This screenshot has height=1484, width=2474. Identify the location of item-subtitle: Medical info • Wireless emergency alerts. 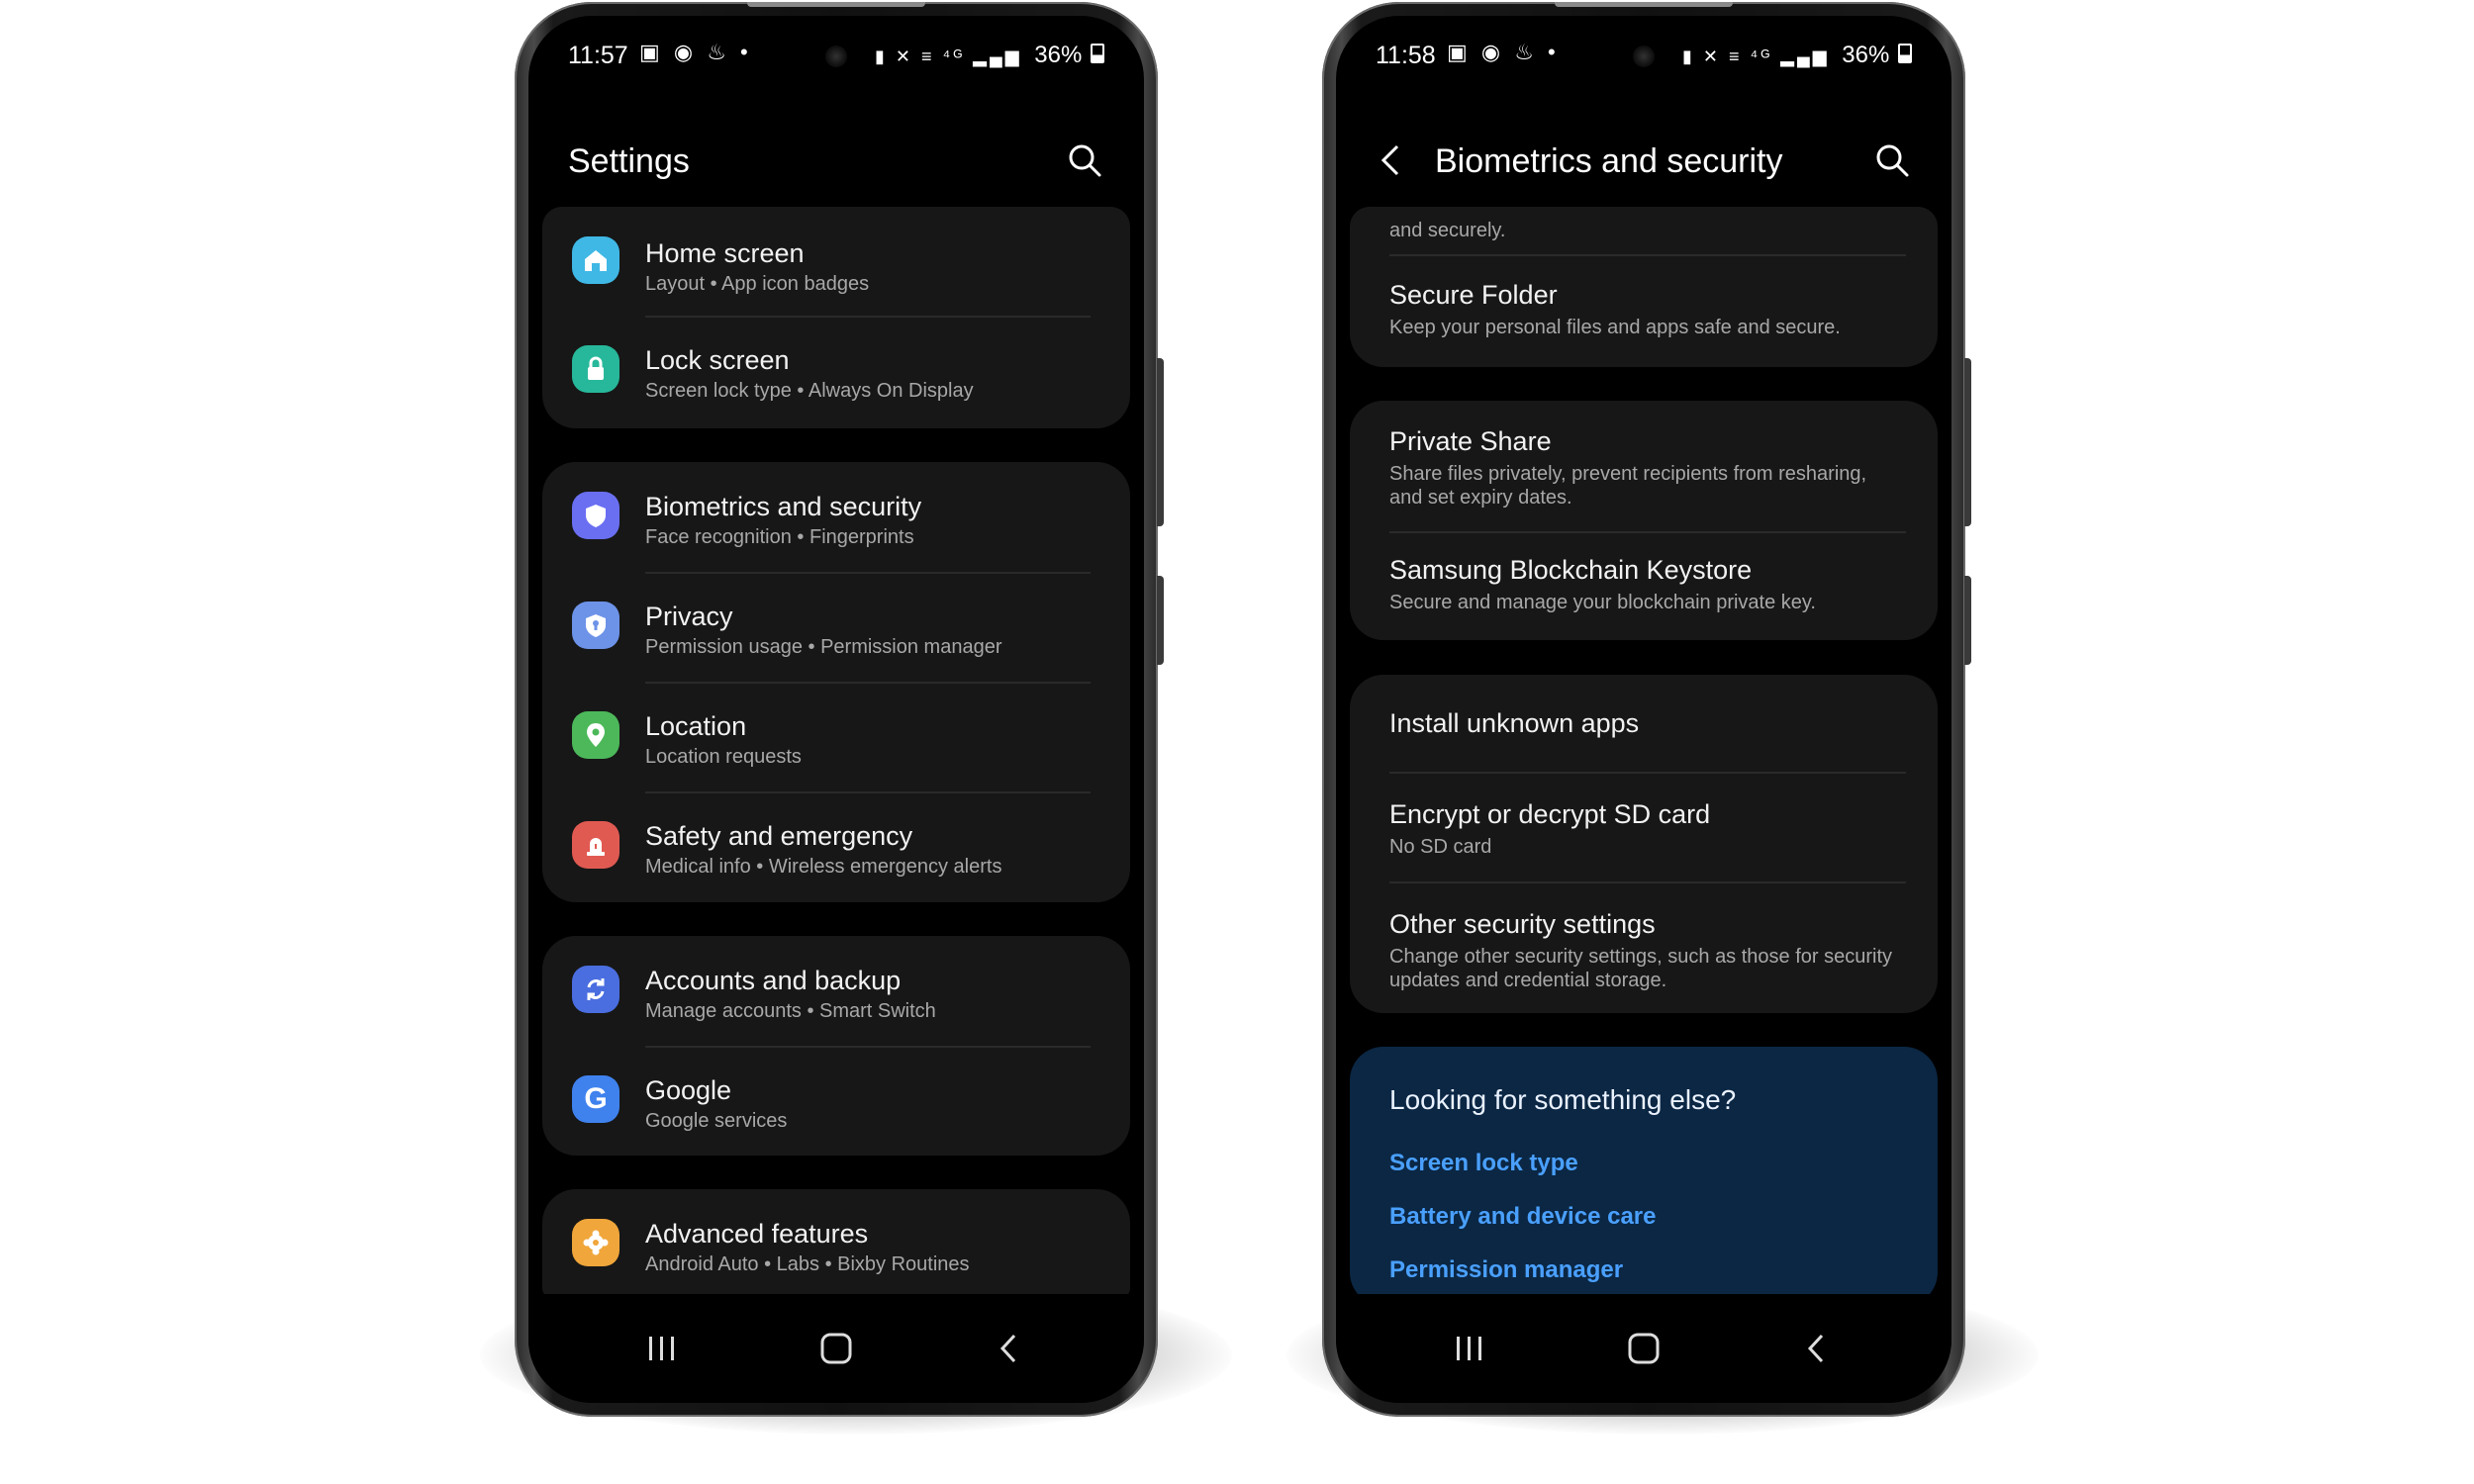
(824, 867).